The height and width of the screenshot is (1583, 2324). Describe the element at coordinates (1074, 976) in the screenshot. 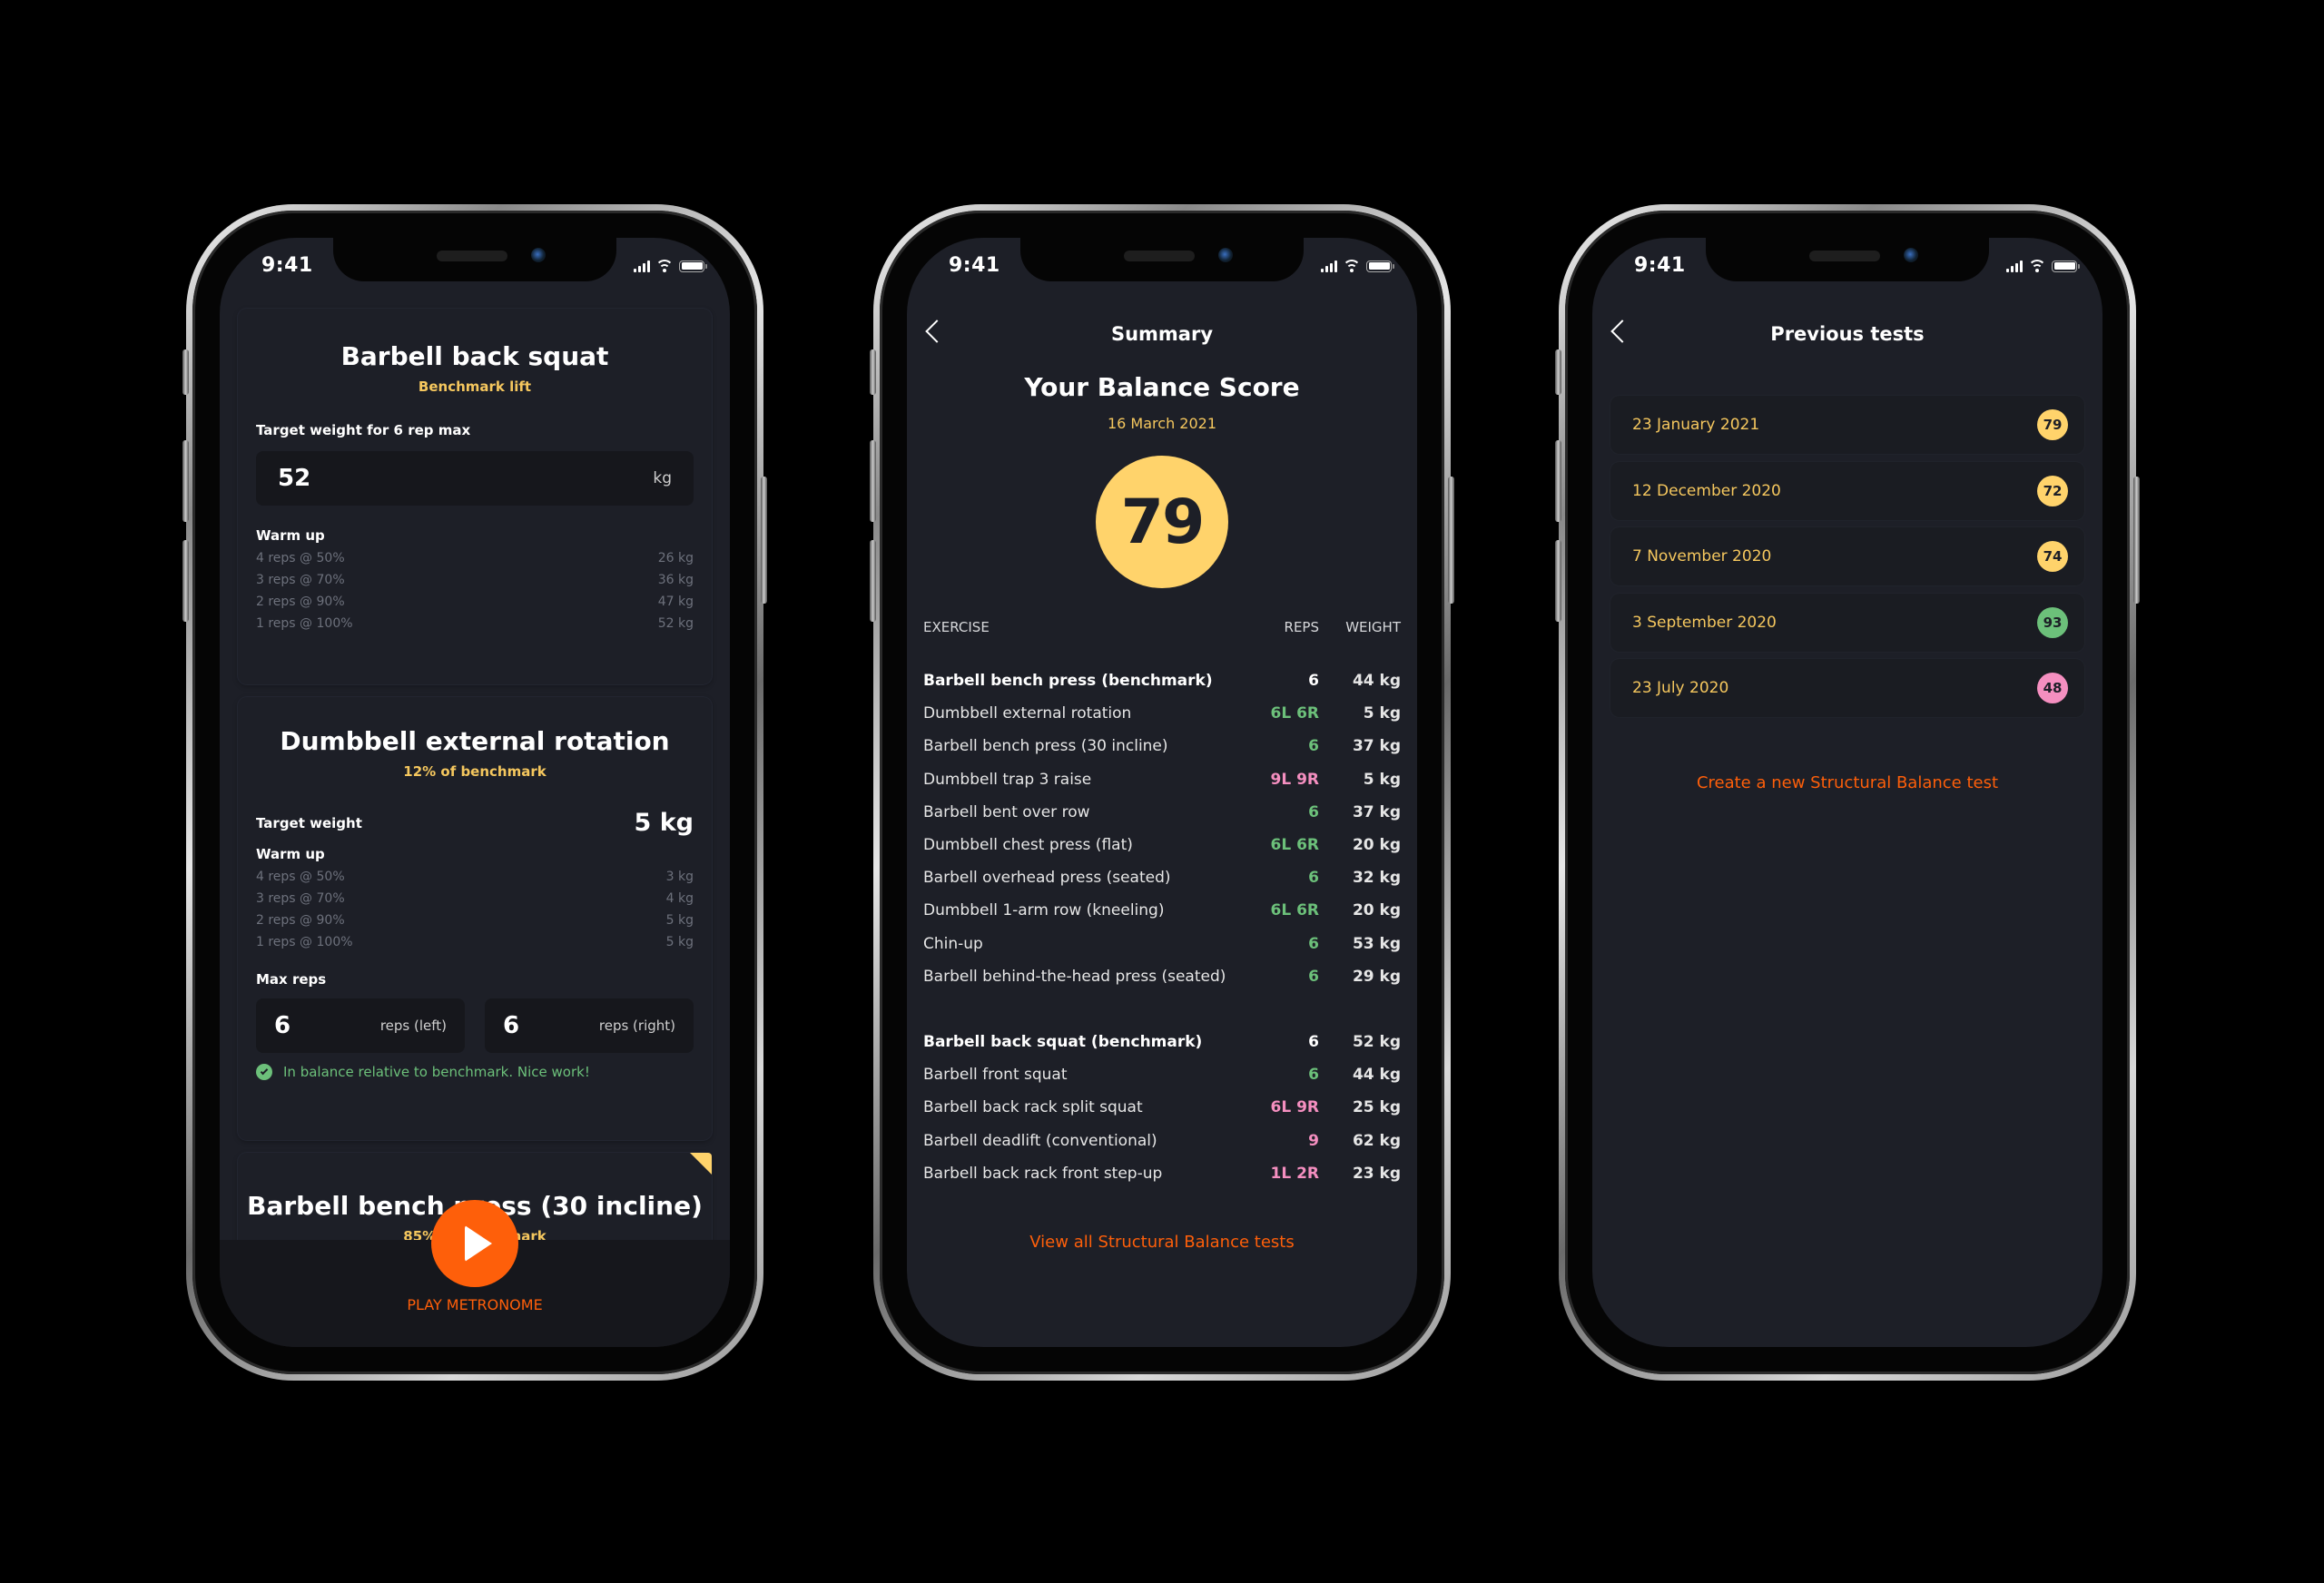

I see `exercise-name: Barbell behind-the-head press (seated)` at that location.